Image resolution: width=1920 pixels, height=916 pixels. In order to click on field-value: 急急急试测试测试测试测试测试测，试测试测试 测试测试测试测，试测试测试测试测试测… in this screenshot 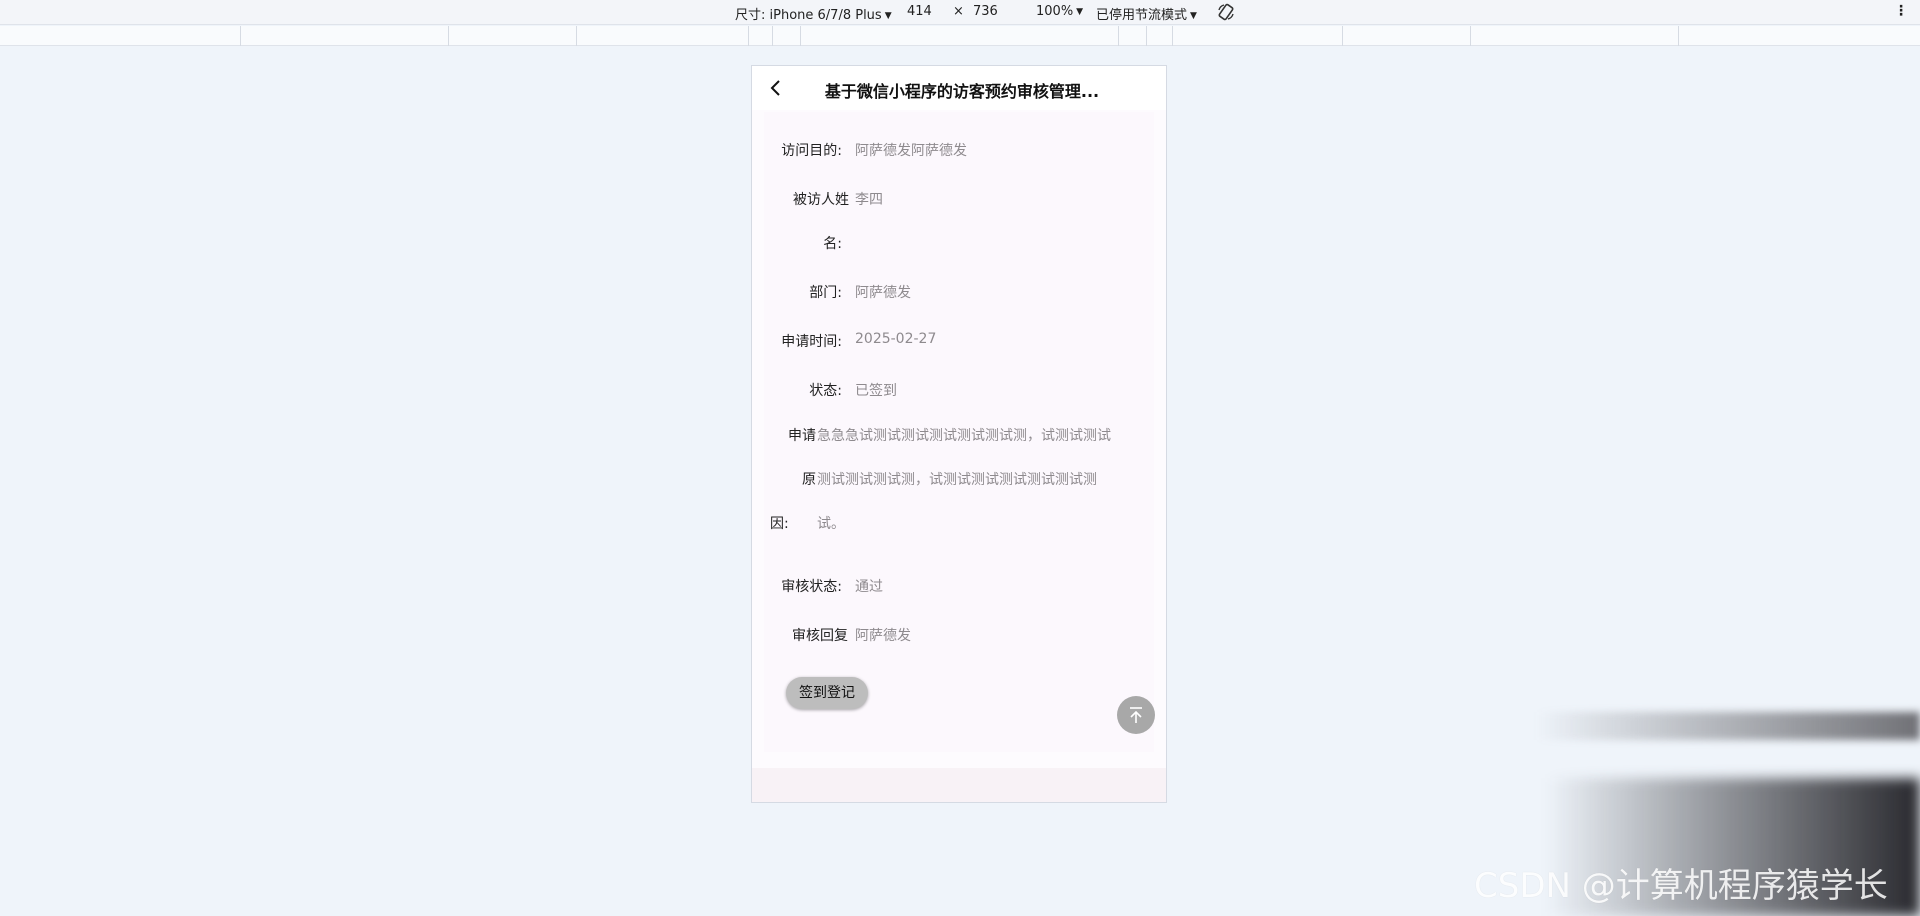, I will do `click(982, 480)`.